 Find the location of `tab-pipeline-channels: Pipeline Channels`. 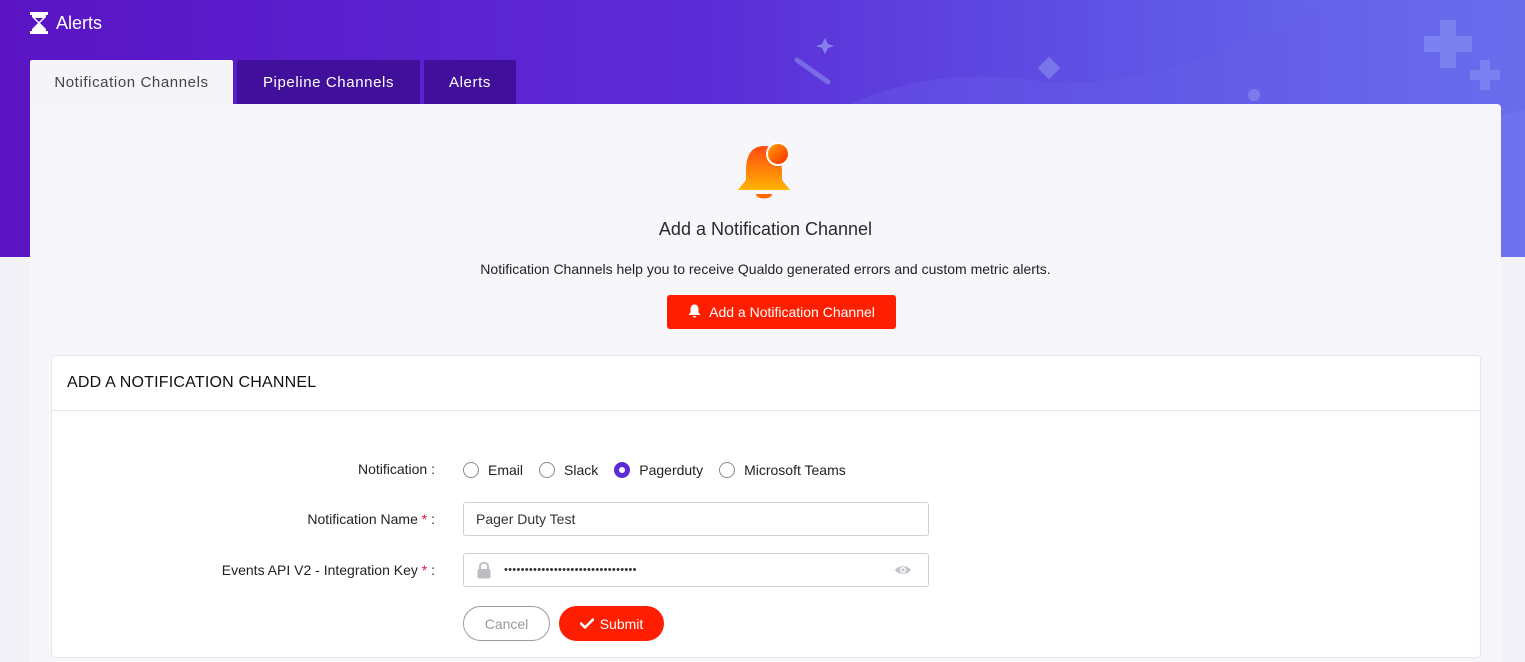

tab-pipeline-channels: Pipeline Channels is located at coordinates (328, 82).